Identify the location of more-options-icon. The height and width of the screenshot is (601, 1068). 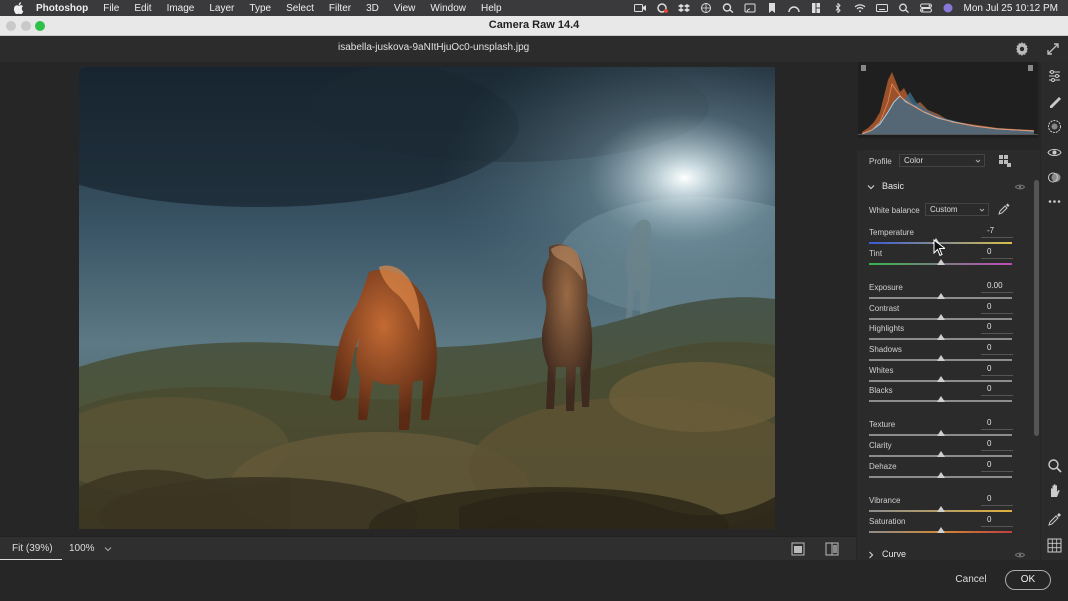
(1054, 201).